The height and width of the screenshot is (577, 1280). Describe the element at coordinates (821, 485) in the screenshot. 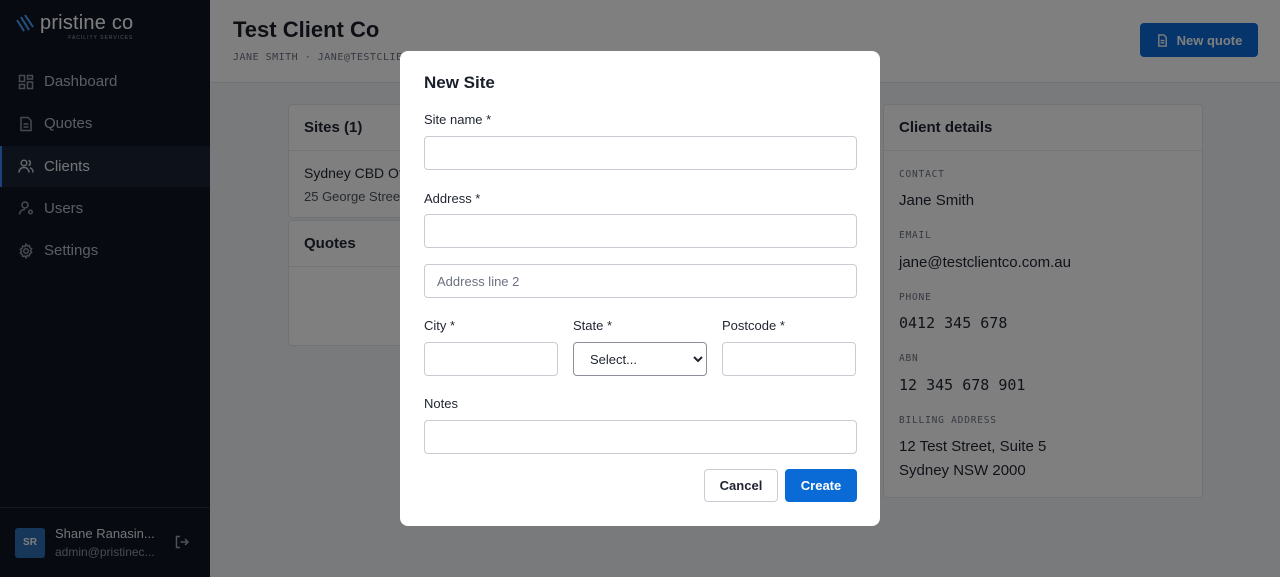

I see `create-button: Create` at that location.